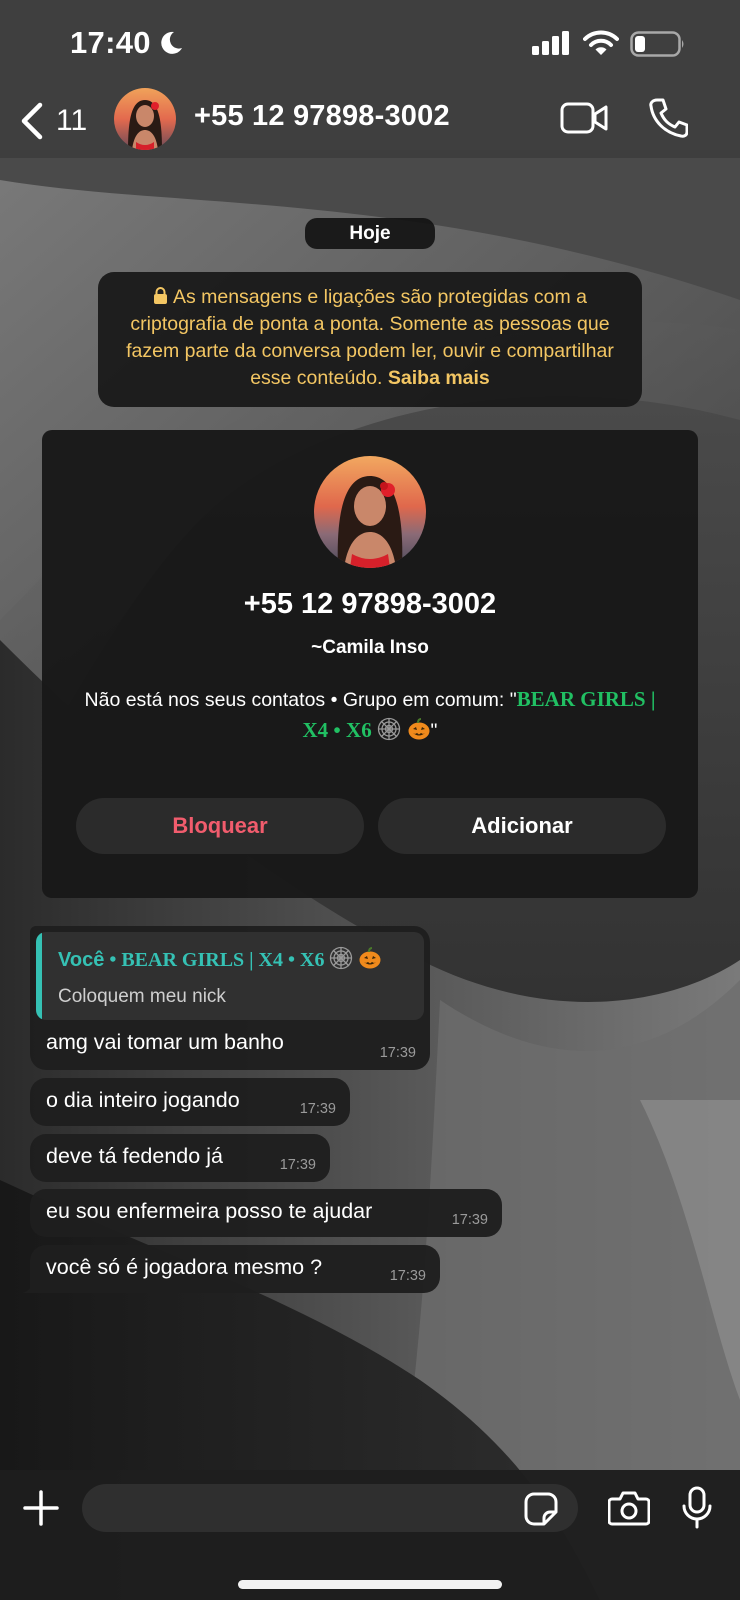 The image size is (740, 1600). I want to click on moon-icon, so click(171, 42).